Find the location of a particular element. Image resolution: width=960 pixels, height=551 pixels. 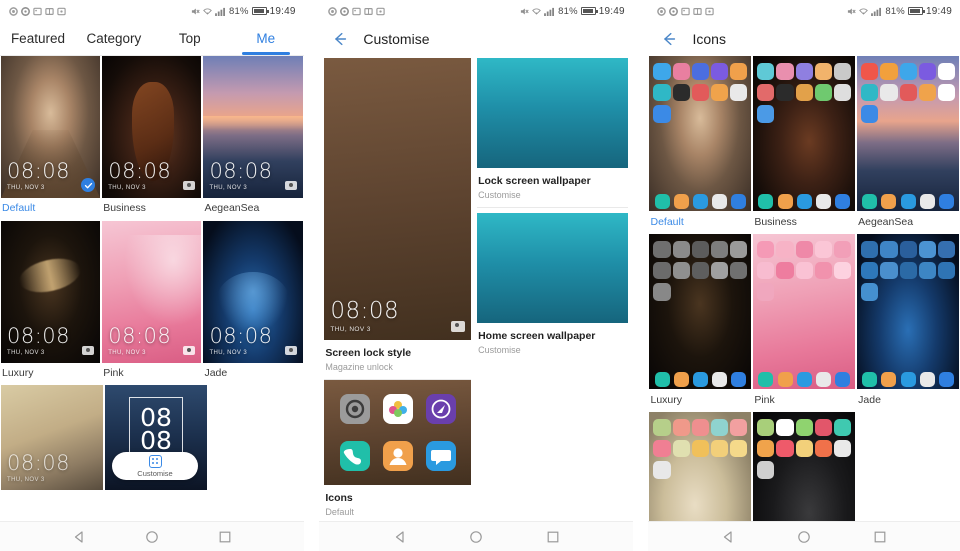

icons-item-title: Icons is located at coordinates (339, 498).